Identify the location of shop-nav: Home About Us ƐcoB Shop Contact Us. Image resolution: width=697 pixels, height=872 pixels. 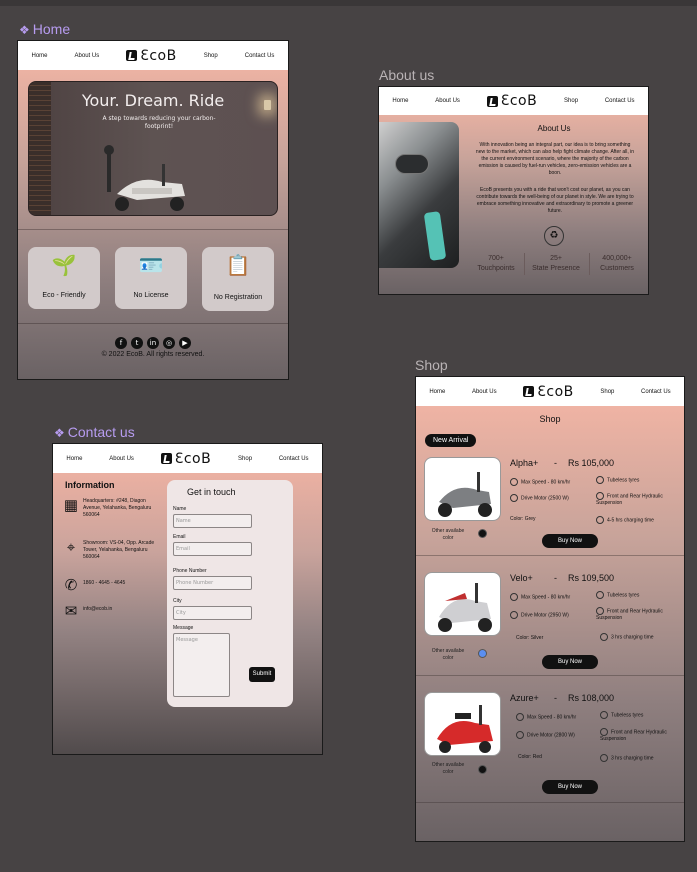
(550, 391).